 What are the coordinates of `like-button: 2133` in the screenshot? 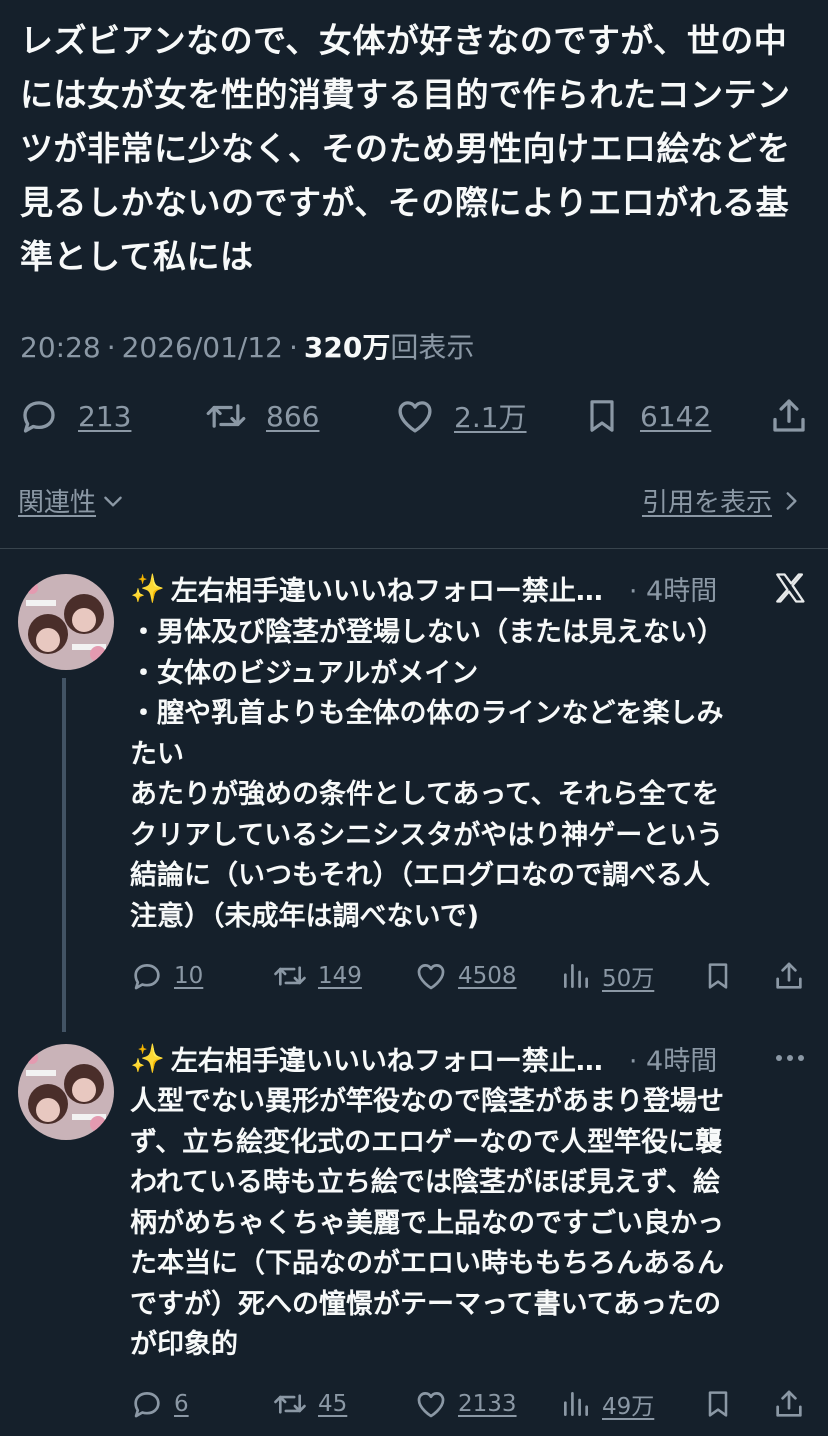 It's located at (465, 1404).